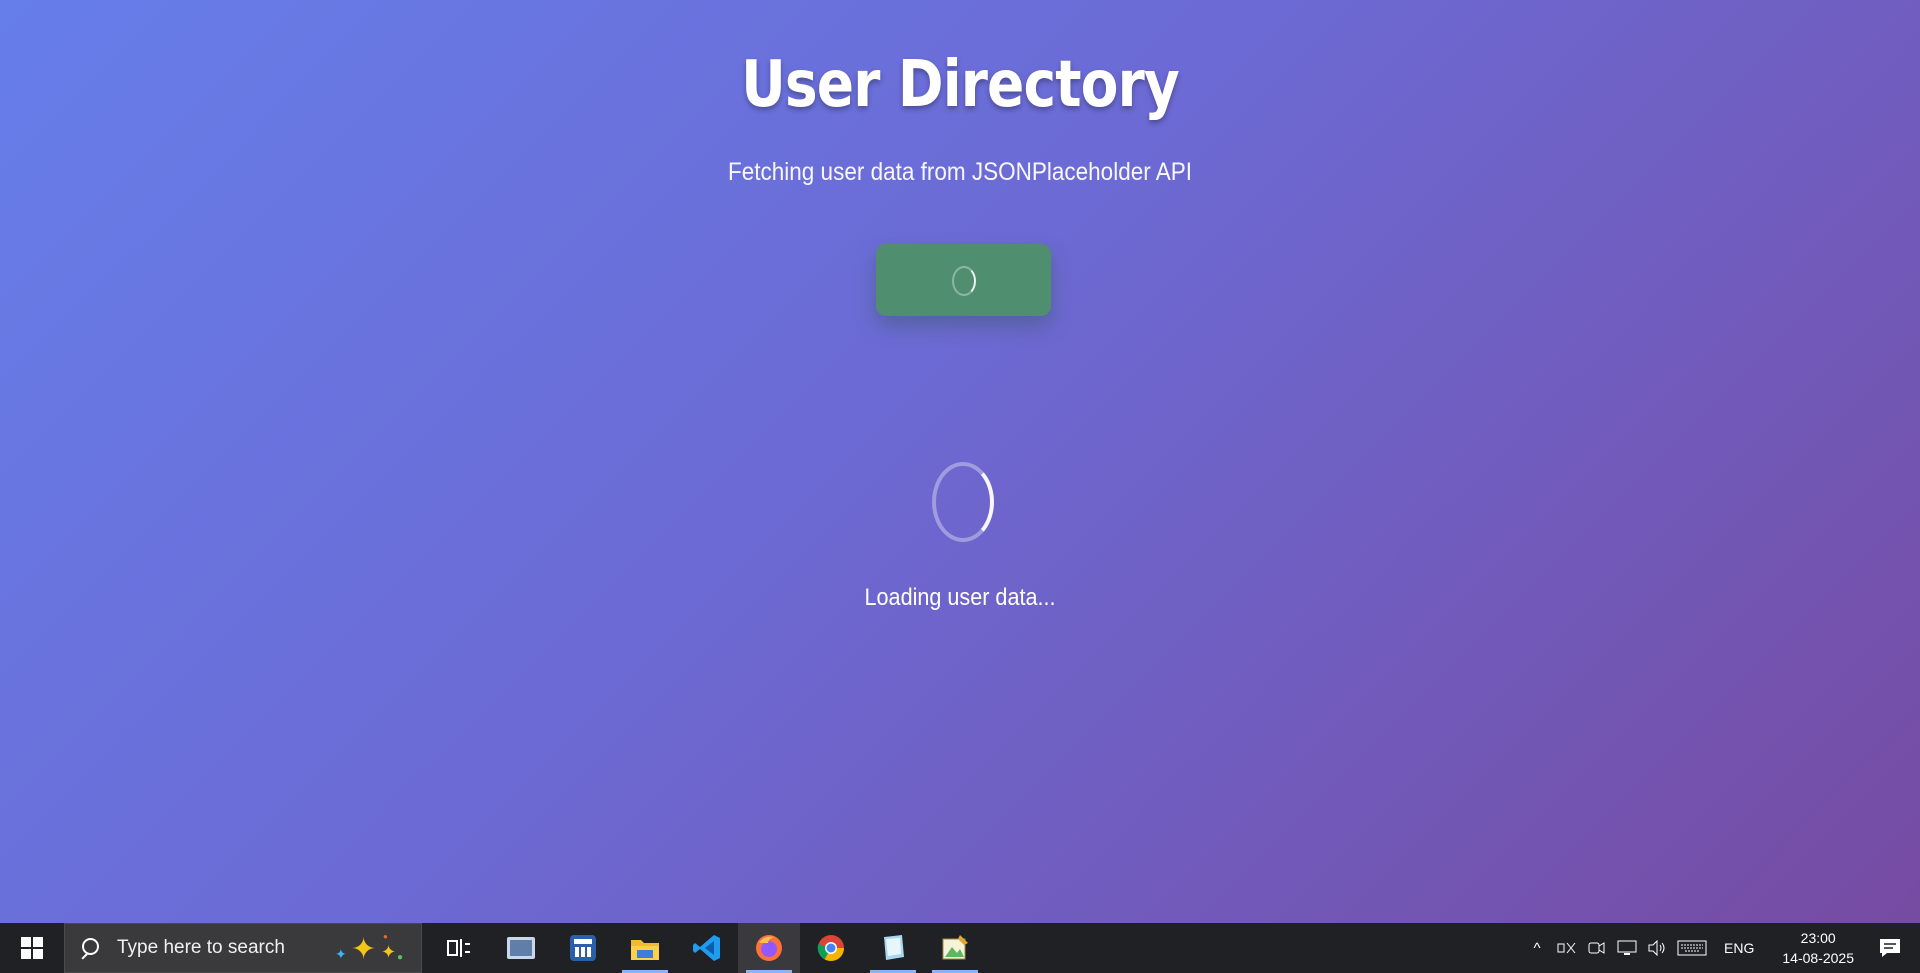  I want to click on button-spinner-icon, so click(964, 281).